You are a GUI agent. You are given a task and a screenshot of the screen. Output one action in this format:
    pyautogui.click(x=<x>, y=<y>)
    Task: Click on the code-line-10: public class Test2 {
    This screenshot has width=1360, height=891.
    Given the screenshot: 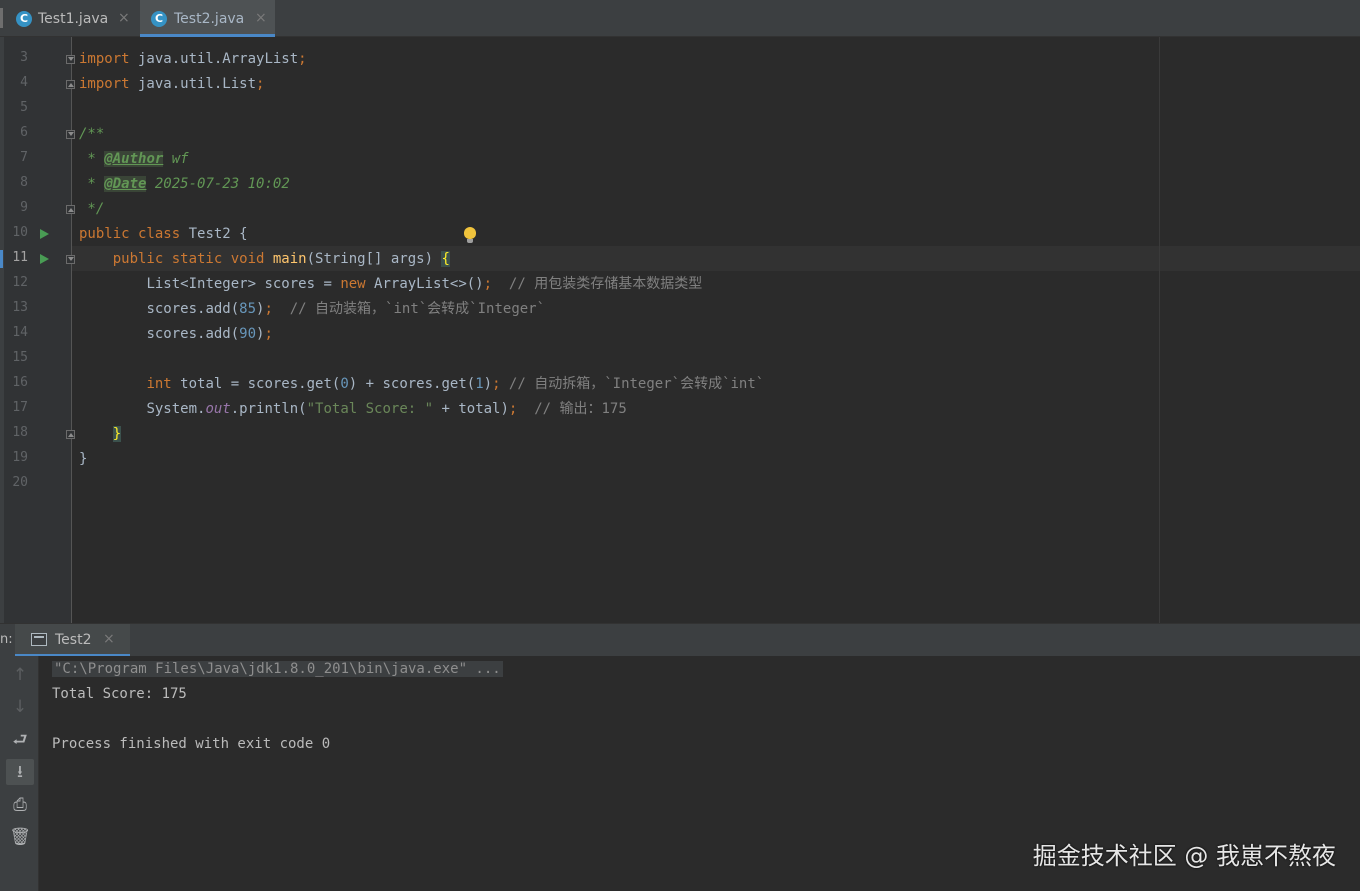 What is the action you would take?
    pyautogui.click(x=163, y=234)
    